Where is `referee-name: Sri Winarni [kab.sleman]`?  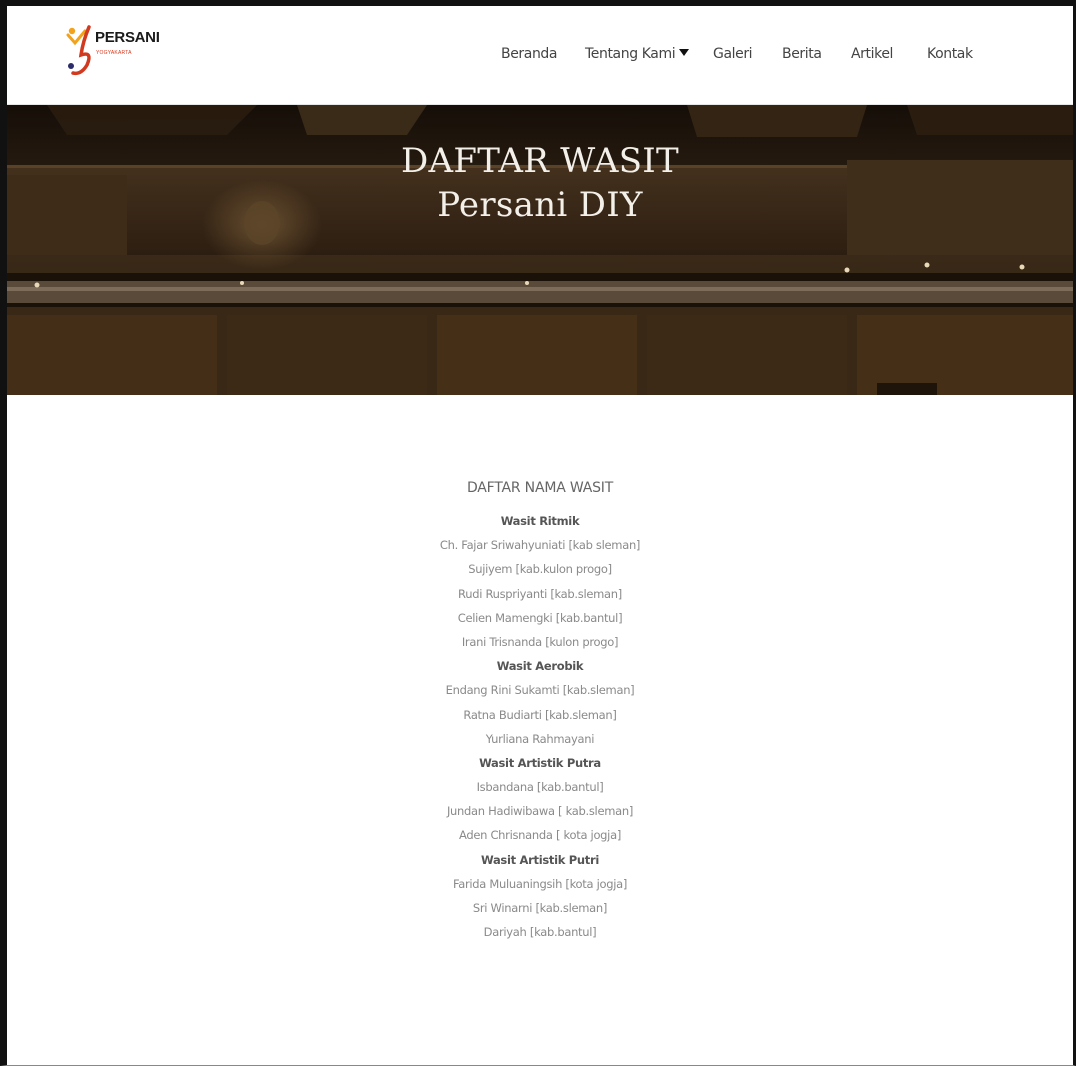 referee-name: Sri Winarni [kab.sleman] is located at coordinates (540, 908).